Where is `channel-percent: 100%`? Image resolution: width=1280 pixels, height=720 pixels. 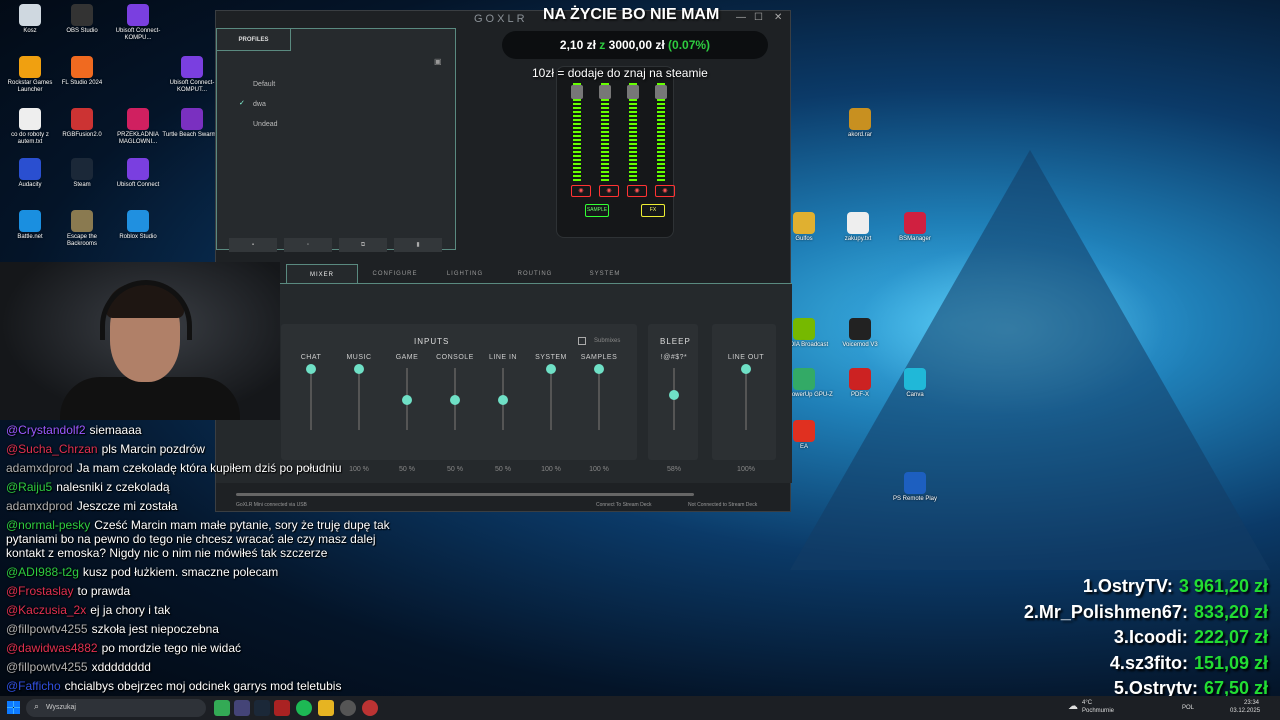
channel-percent: 100% is located at coordinates (746, 469).